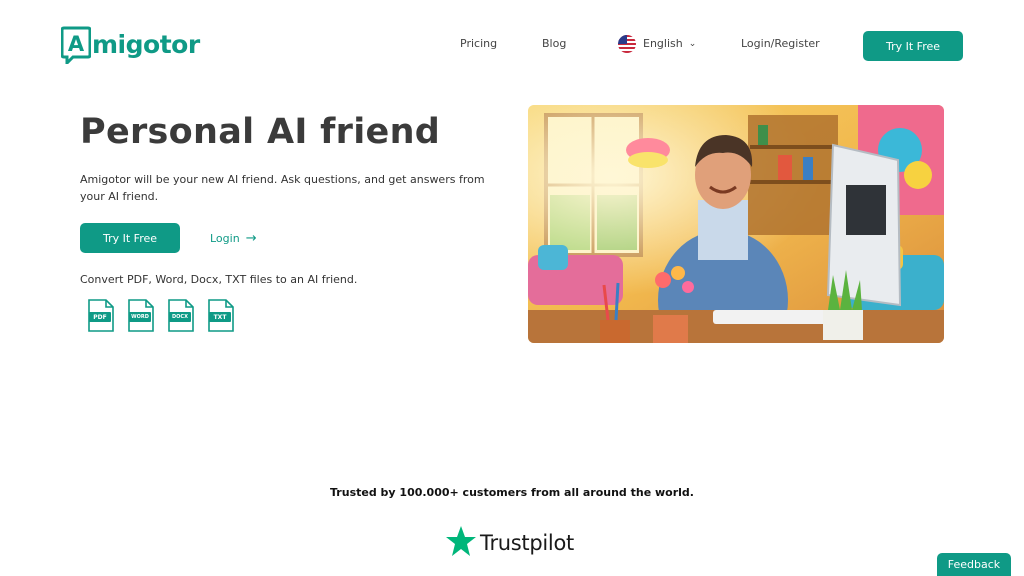 This screenshot has height=576, width=1024. Describe the element at coordinates (974, 564) in the screenshot. I see `feedback-button: Feedback` at that location.